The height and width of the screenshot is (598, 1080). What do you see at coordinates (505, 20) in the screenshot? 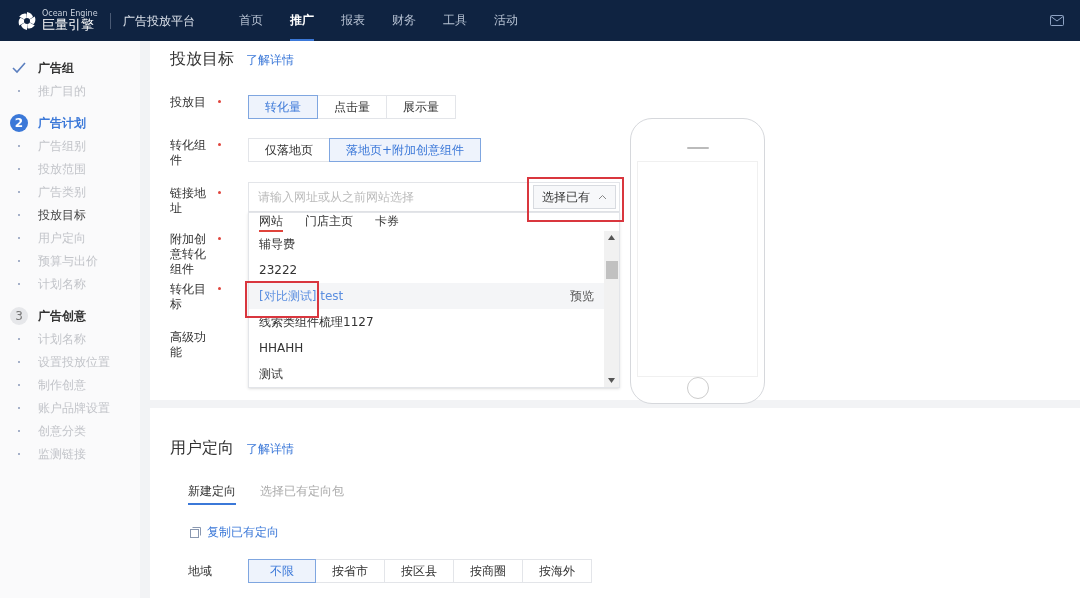
I see `nav-link: 活动` at bounding box center [505, 20].